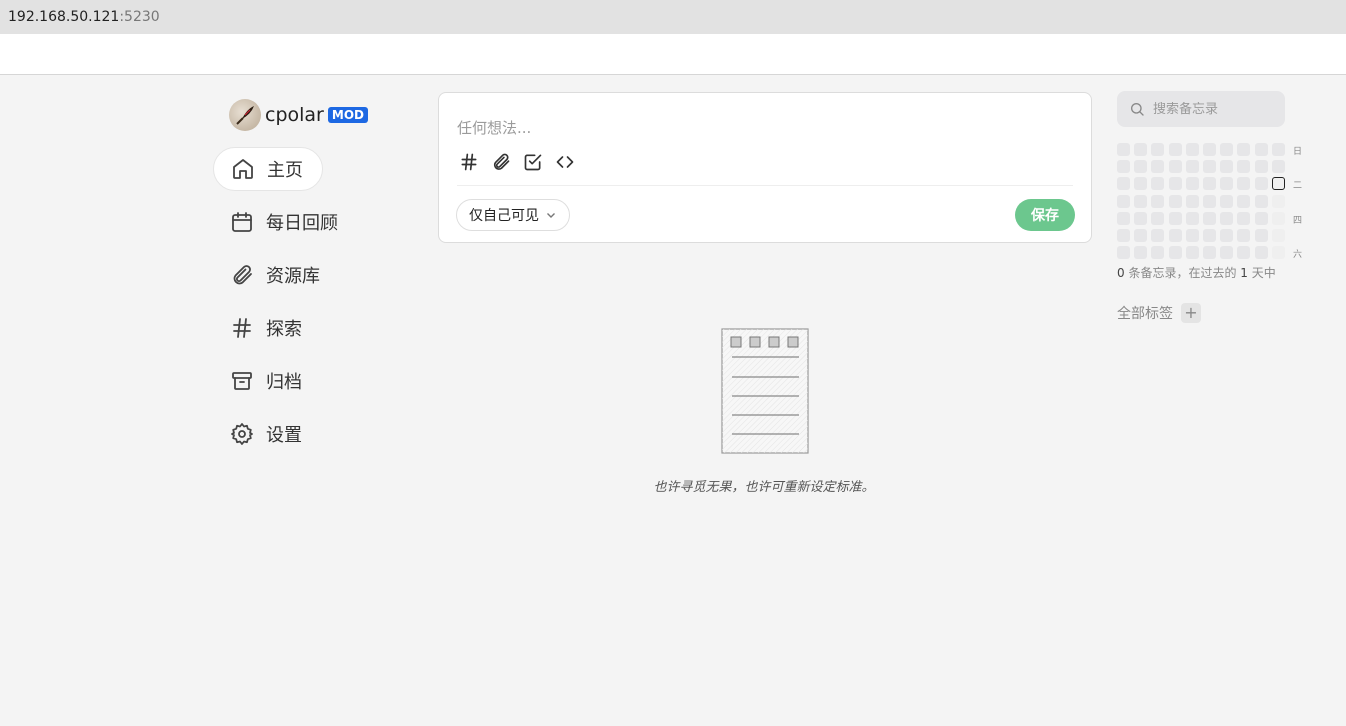  What do you see at coordinates (298, 115) in the screenshot?
I see `user-header: cpolar MOD` at bounding box center [298, 115].